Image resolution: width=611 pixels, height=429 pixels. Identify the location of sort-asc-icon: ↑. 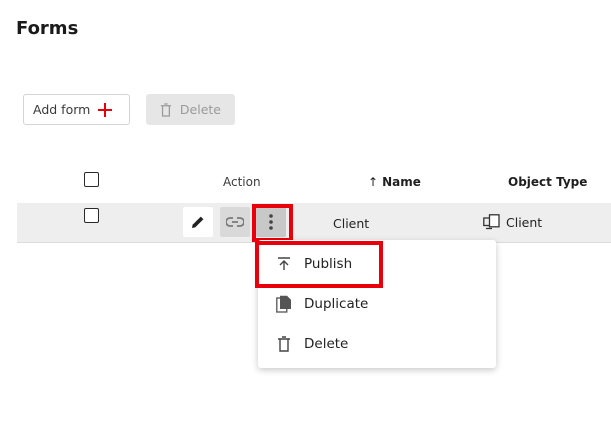
(373, 182).